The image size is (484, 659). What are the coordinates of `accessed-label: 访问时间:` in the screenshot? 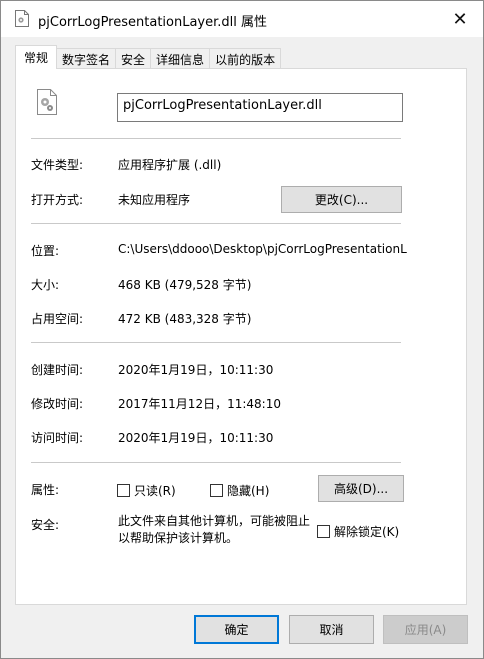 It's located at (57, 438).